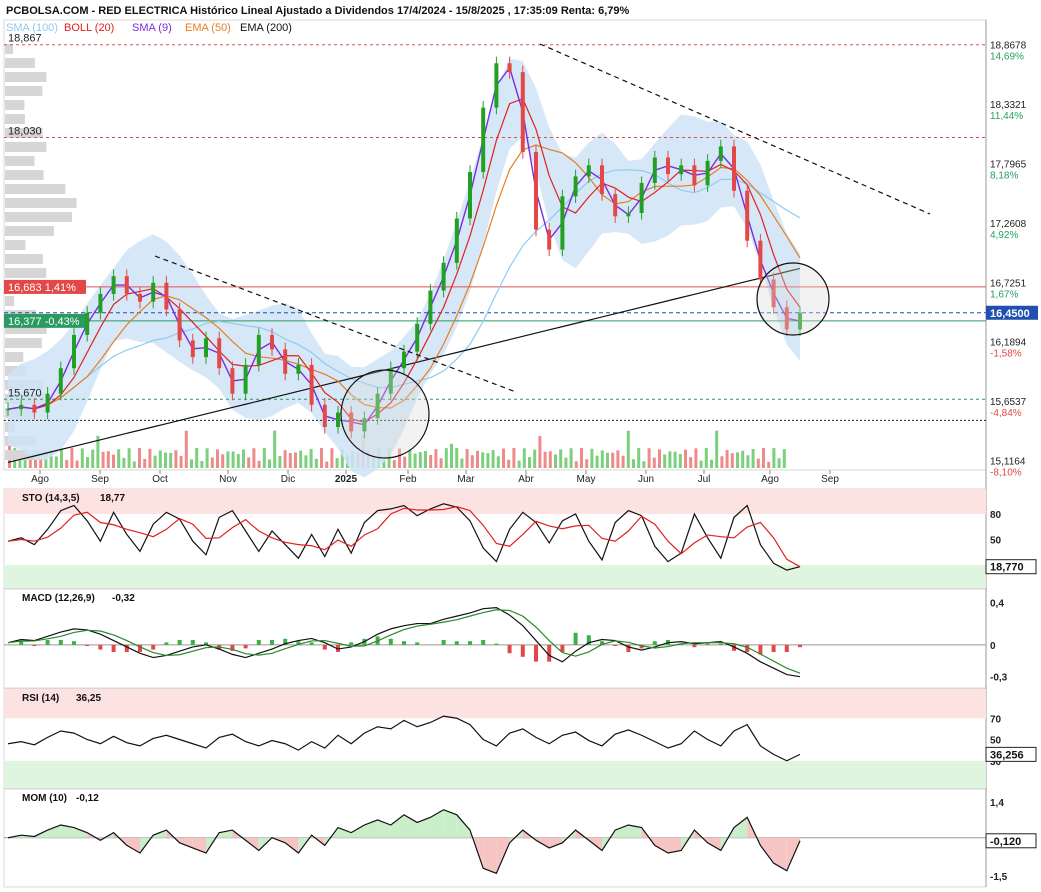  Describe the element at coordinates (646, 479) in the screenshot. I see `month-label-10: Jun` at that location.